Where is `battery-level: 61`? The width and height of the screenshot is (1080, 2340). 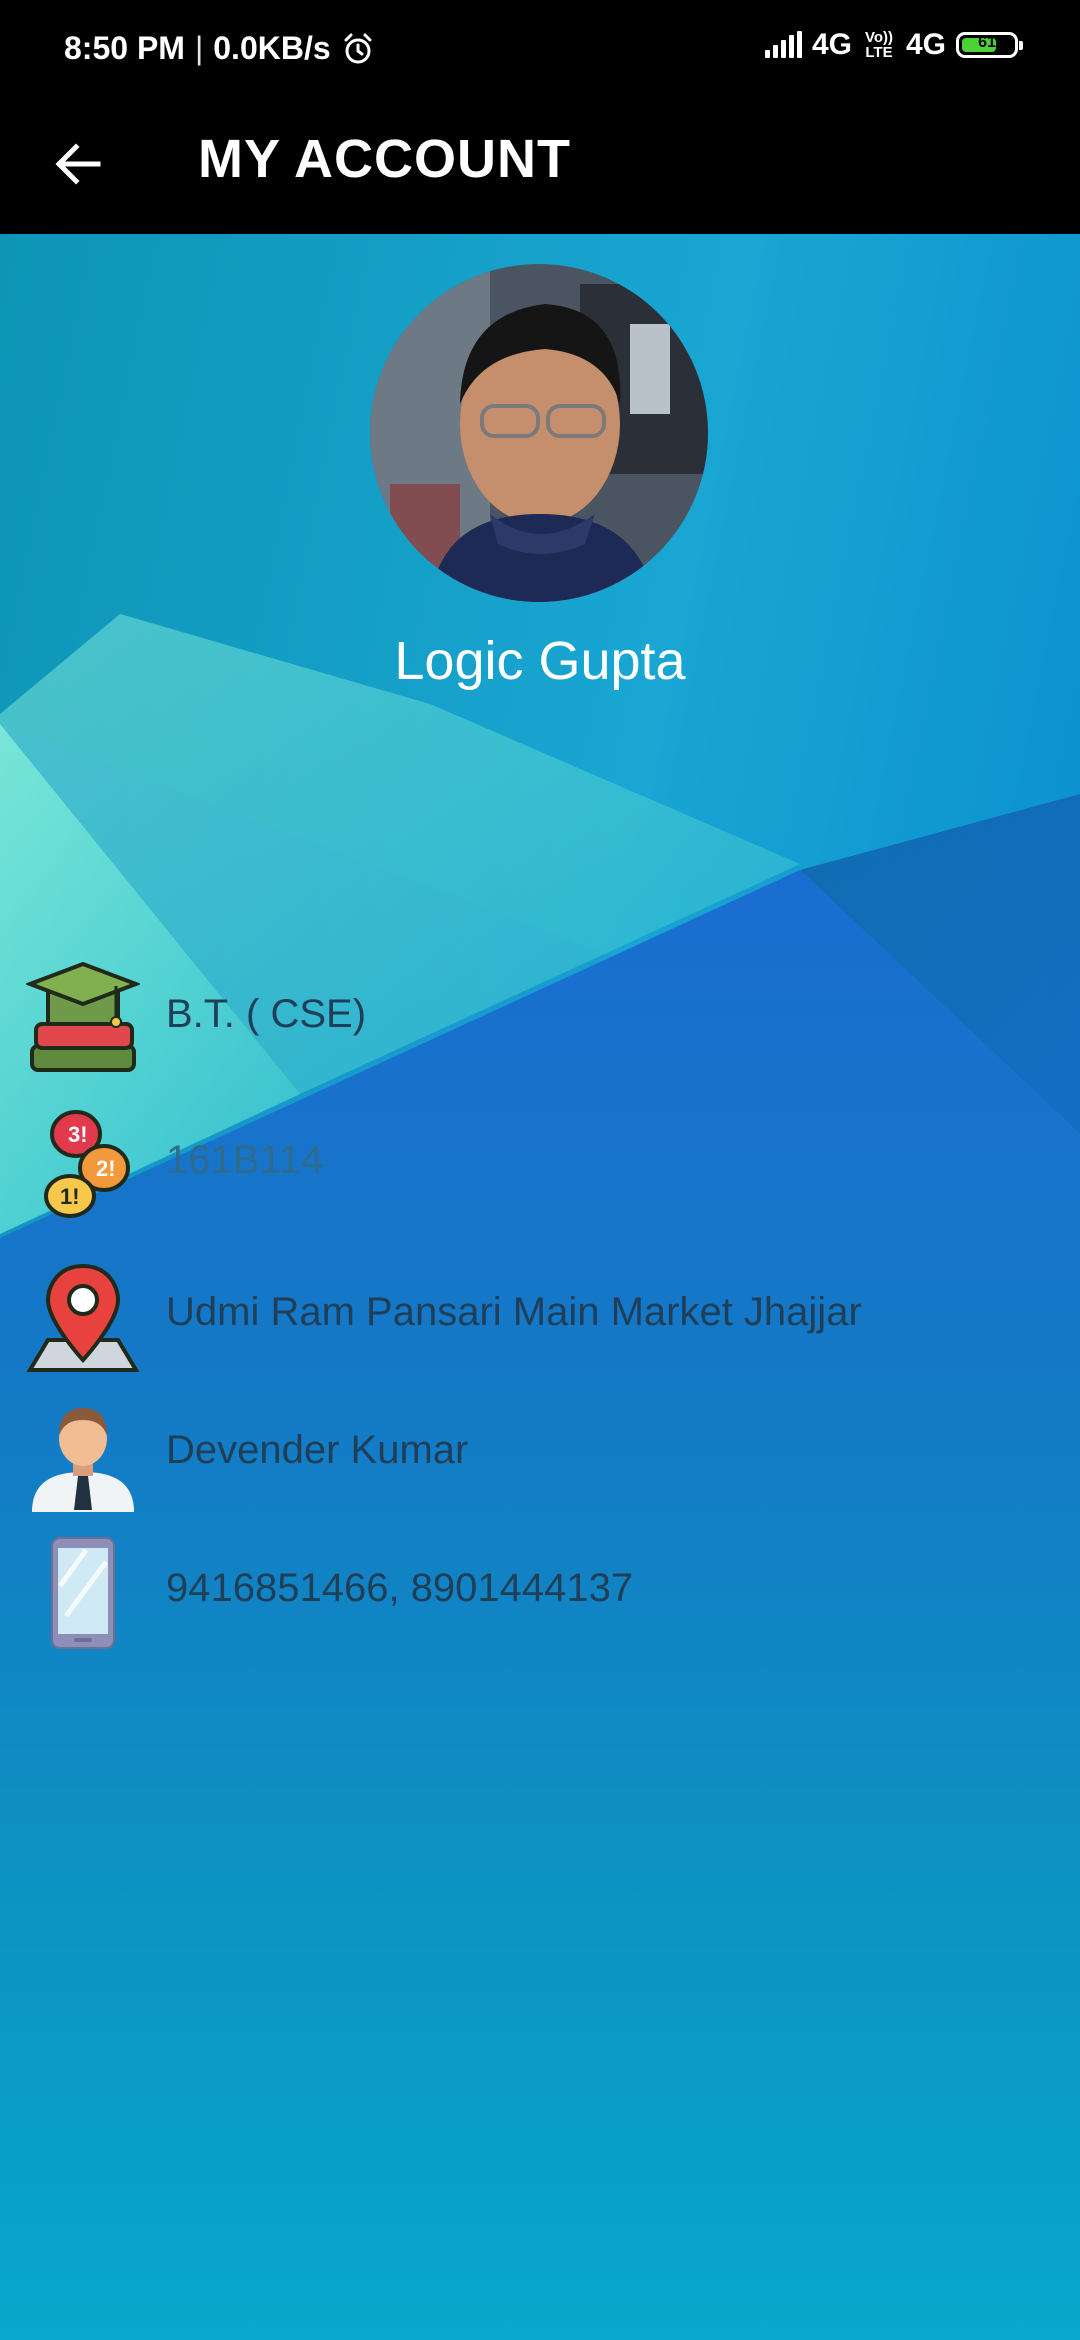 battery-level: 61 is located at coordinates (987, 42).